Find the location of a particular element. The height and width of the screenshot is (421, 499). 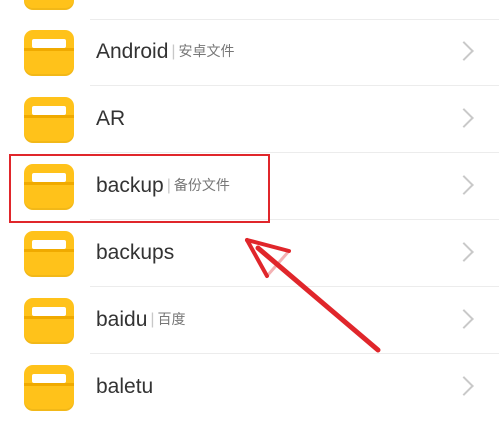

folder-name: backups is located at coordinates (135, 252).